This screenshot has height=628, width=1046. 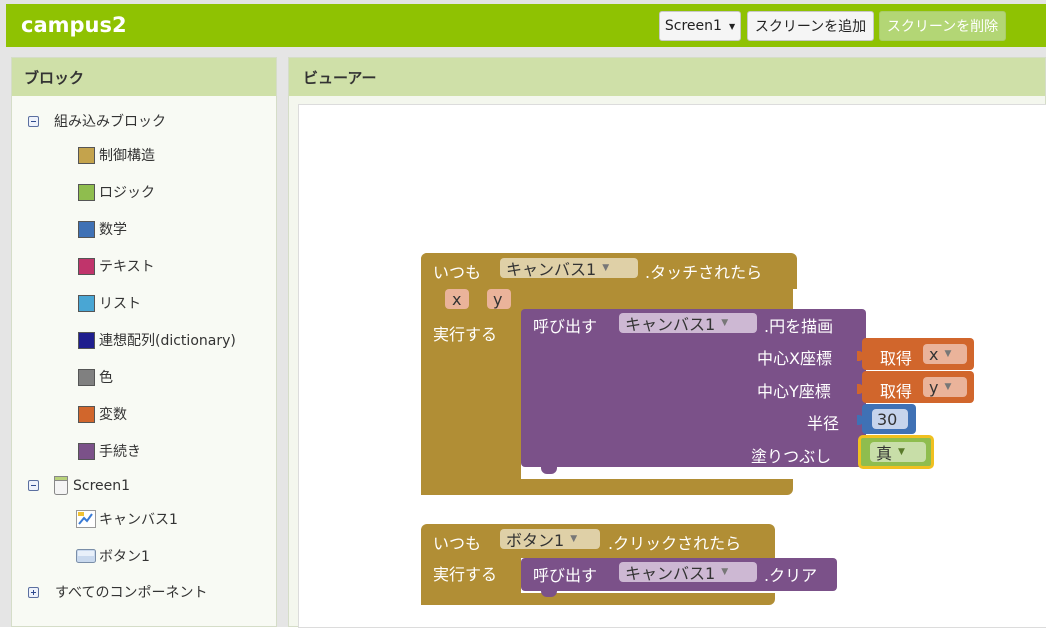 What do you see at coordinates (127, 193) in the screenshot?
I see `category-label: ロジック` at bounding box center [127, 193].